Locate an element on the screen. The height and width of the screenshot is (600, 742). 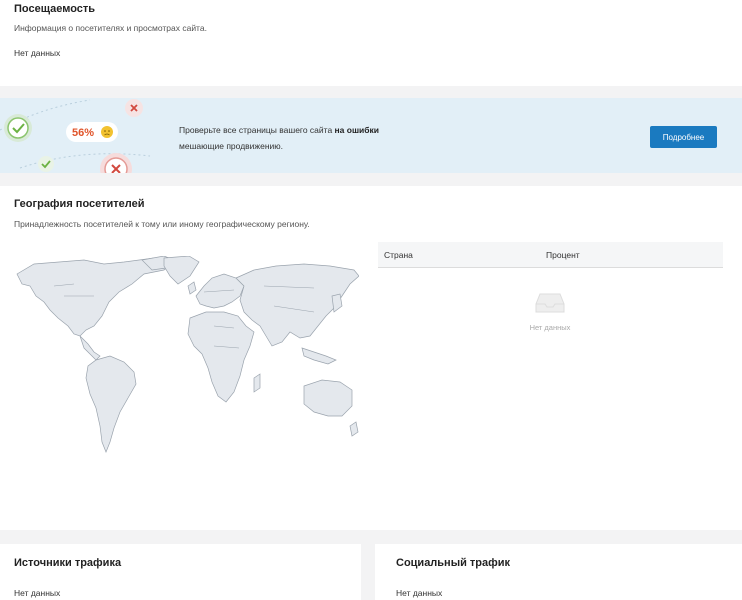
traffic-sources-empty: Нет данных is located at coordinates (37, 593).